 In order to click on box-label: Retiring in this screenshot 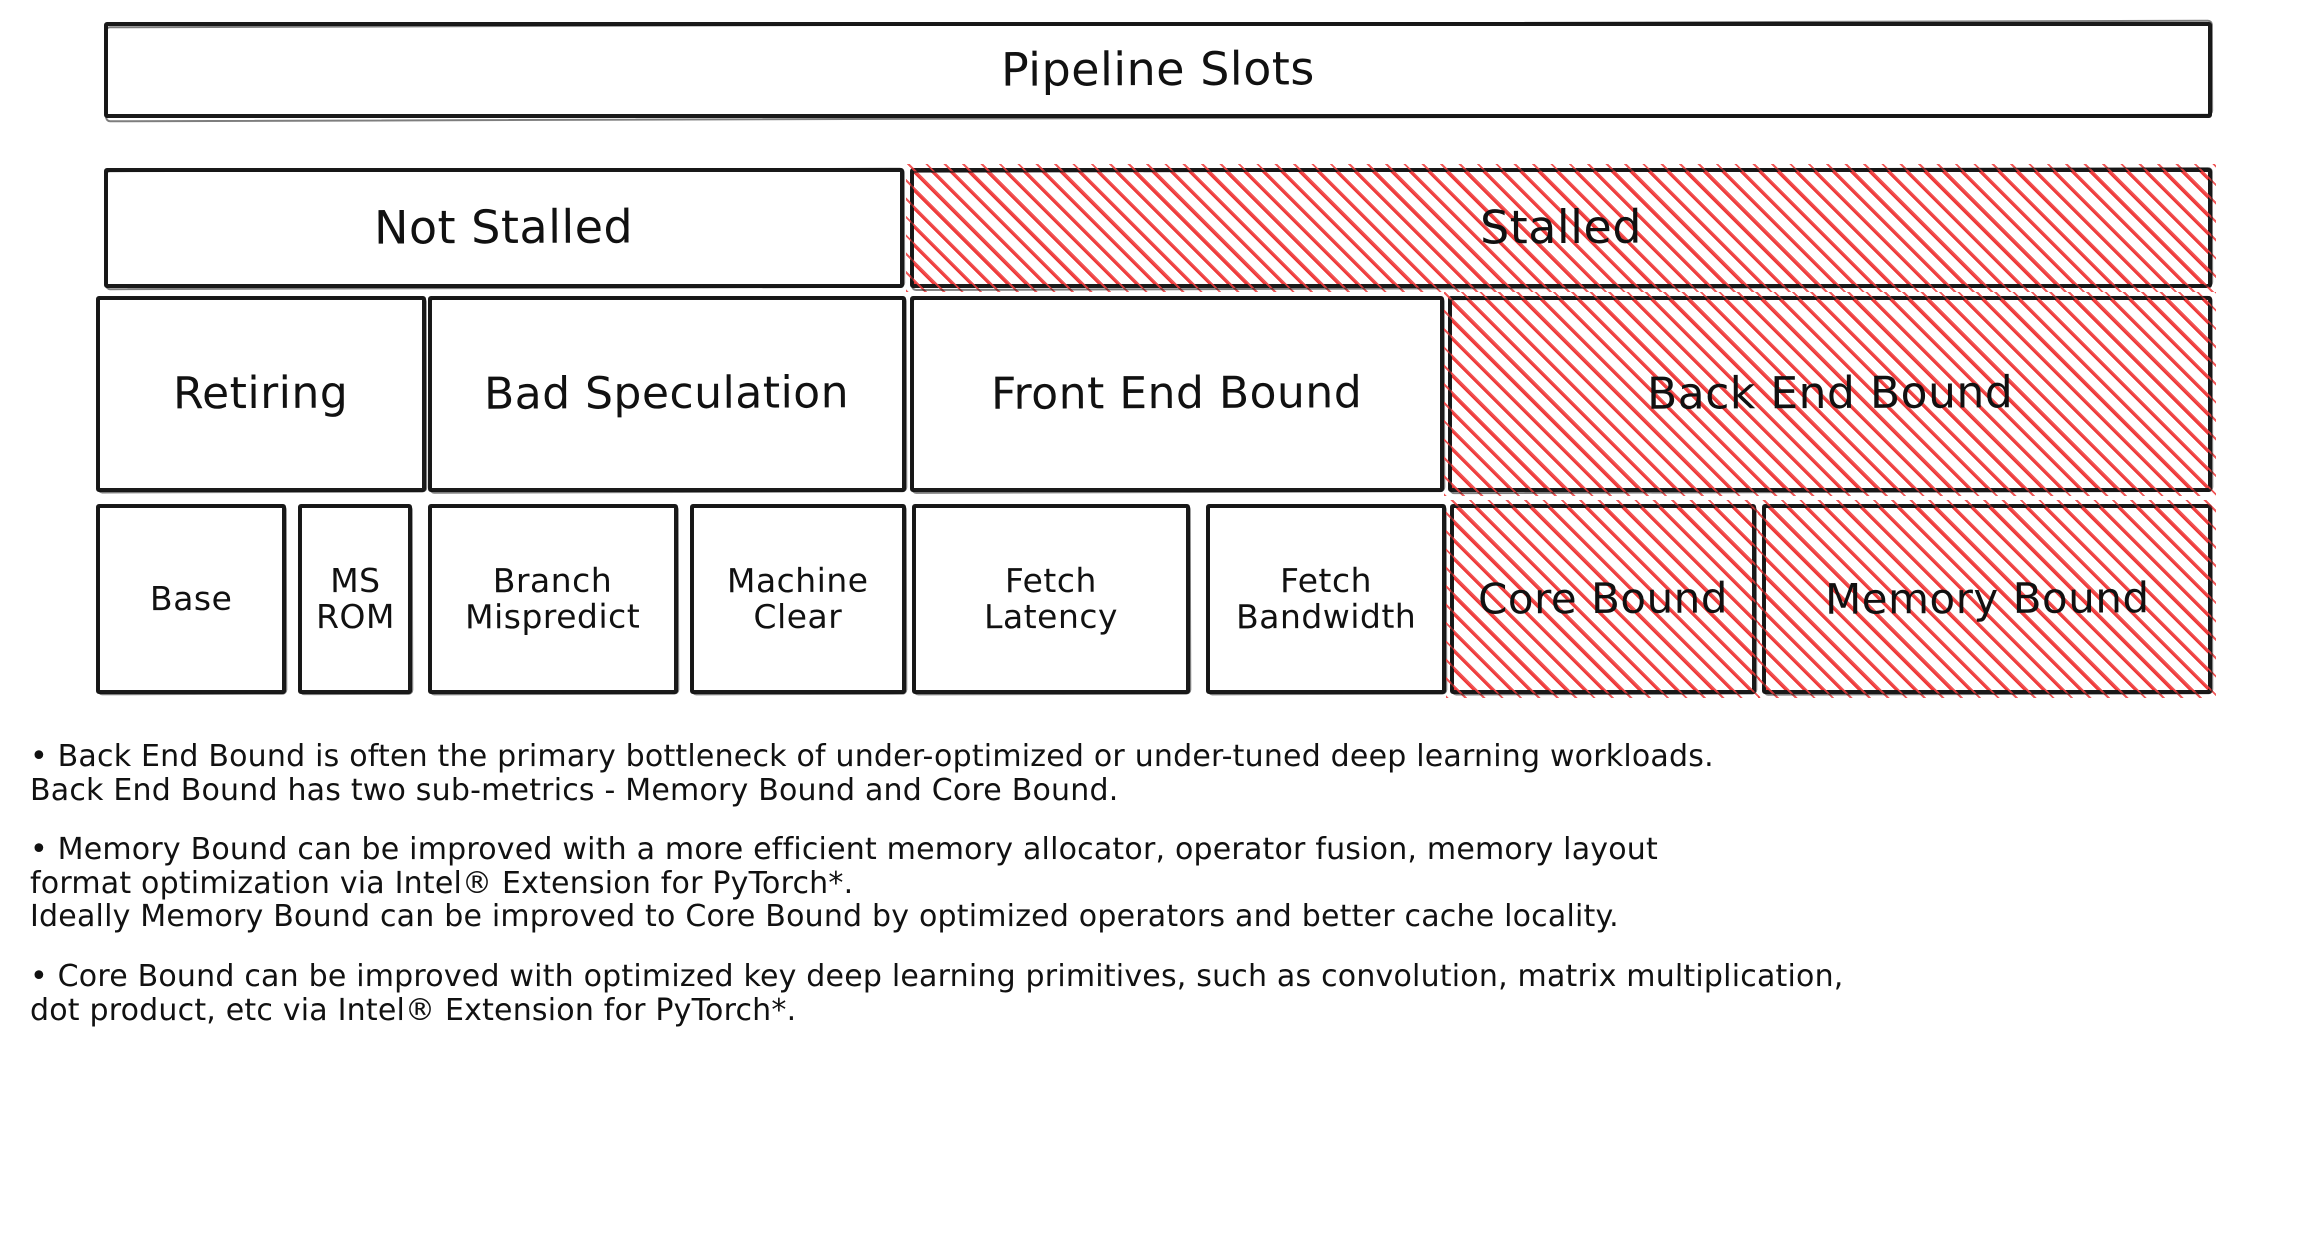, I will do `click(261, 393)`.